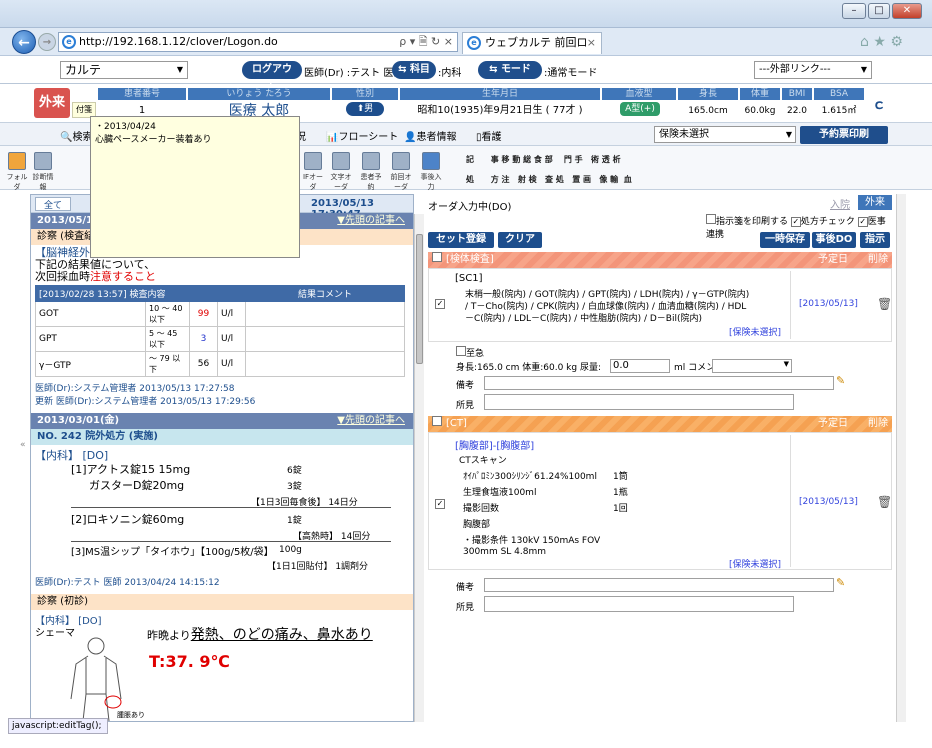  What do you see at coordinates (711, 219) in the screenshot?
I see `print-checkbox` at bounding box center [711, 219].